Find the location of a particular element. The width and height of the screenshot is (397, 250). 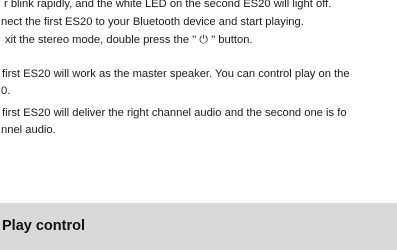

text-line-master-speaker-cont: 0. is located at coordinates (6, 91).